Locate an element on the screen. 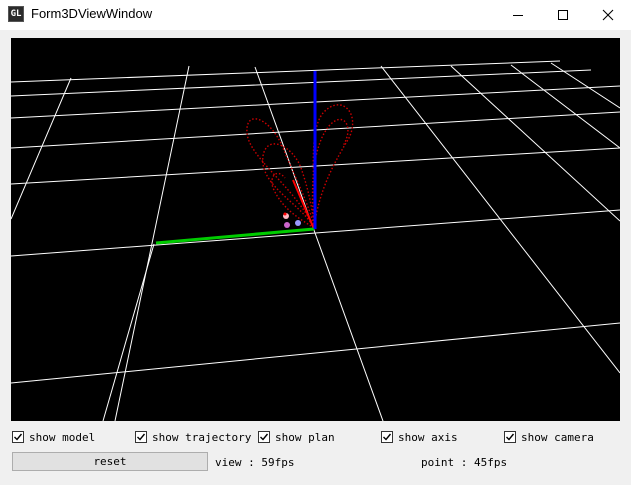 The height and width of the screenshot is (485, 631). app-icon: GL is located at coordinates (16, 14).